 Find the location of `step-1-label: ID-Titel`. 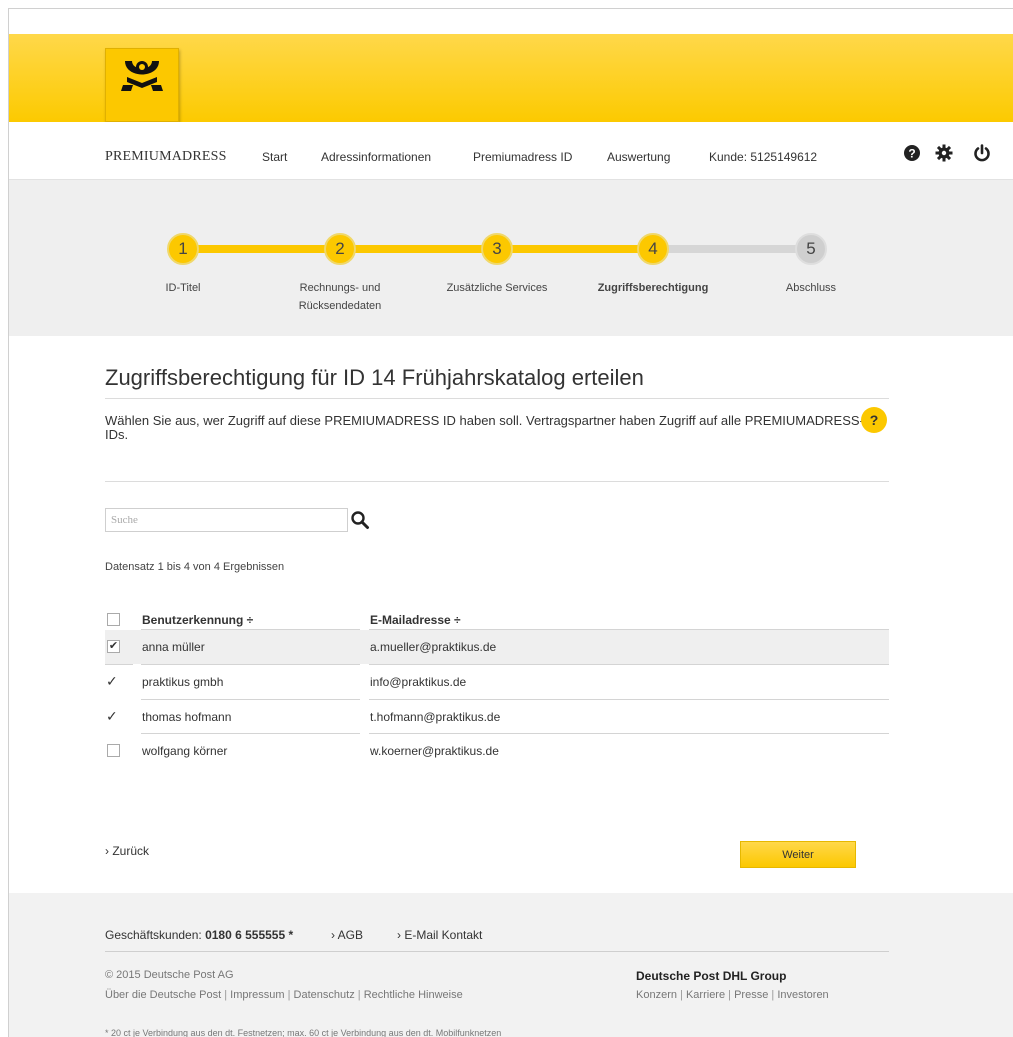

step-1-label: ID-Titel is located at coordinates (183, 288).